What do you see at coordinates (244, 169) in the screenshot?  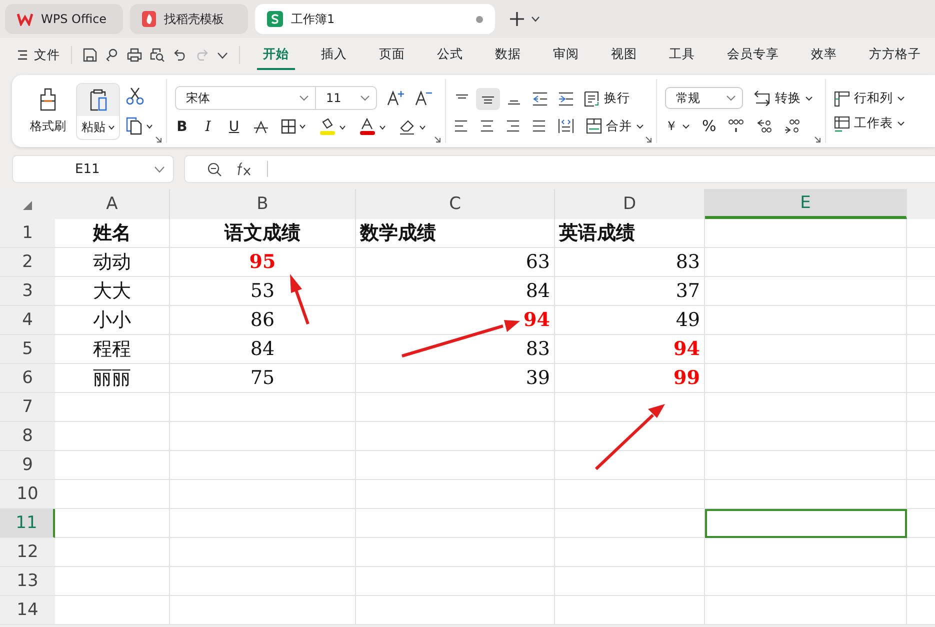 I see `function-icon` at bounding box center [244, 169].